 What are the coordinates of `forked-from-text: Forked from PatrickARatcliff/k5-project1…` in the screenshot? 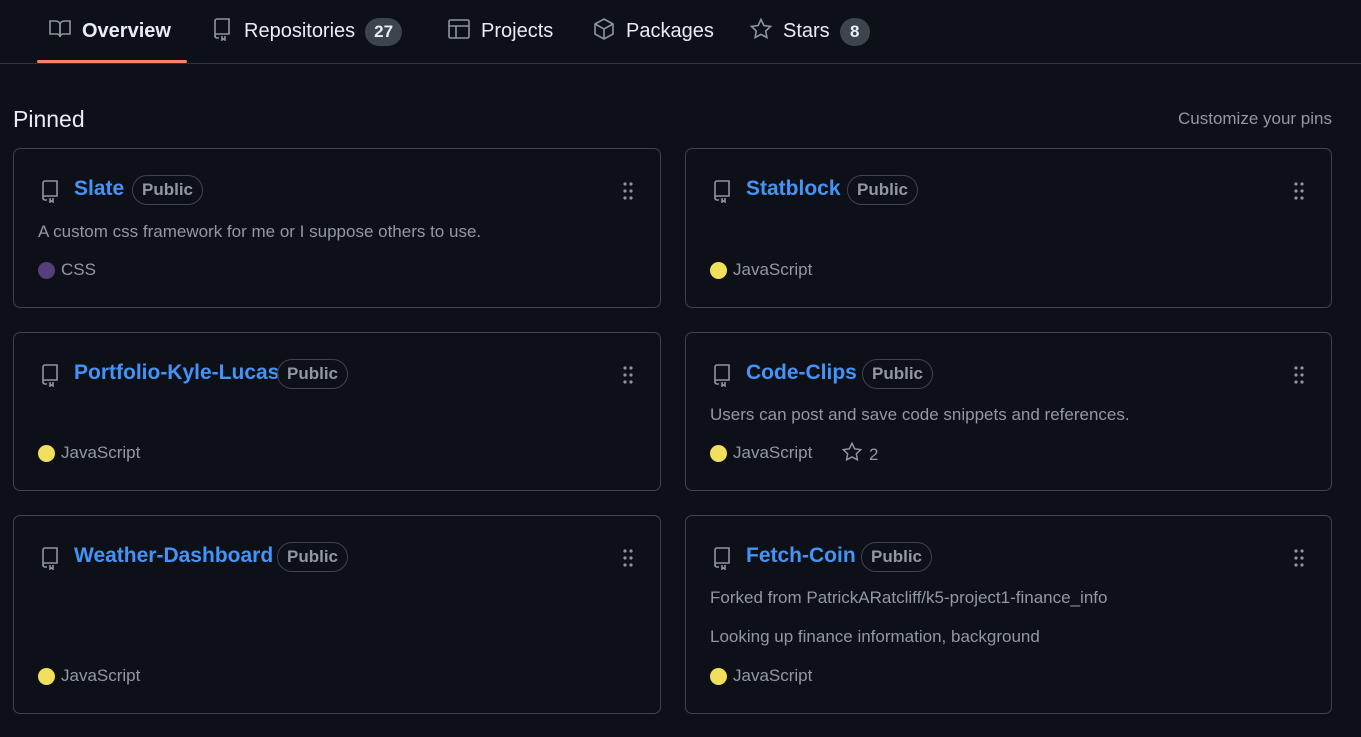 It's located at (908, 598).